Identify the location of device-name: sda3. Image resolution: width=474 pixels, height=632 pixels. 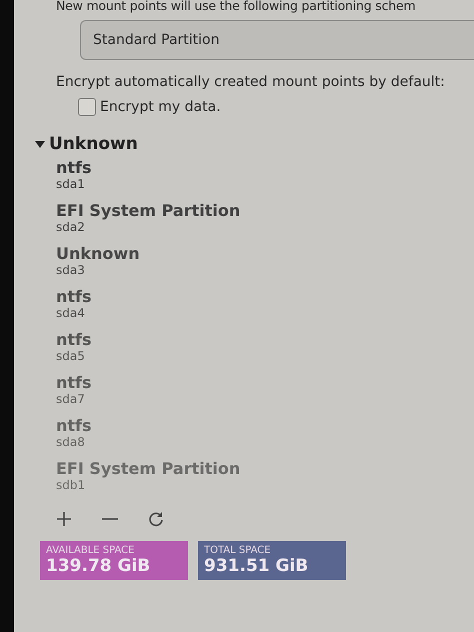
(70, 270).